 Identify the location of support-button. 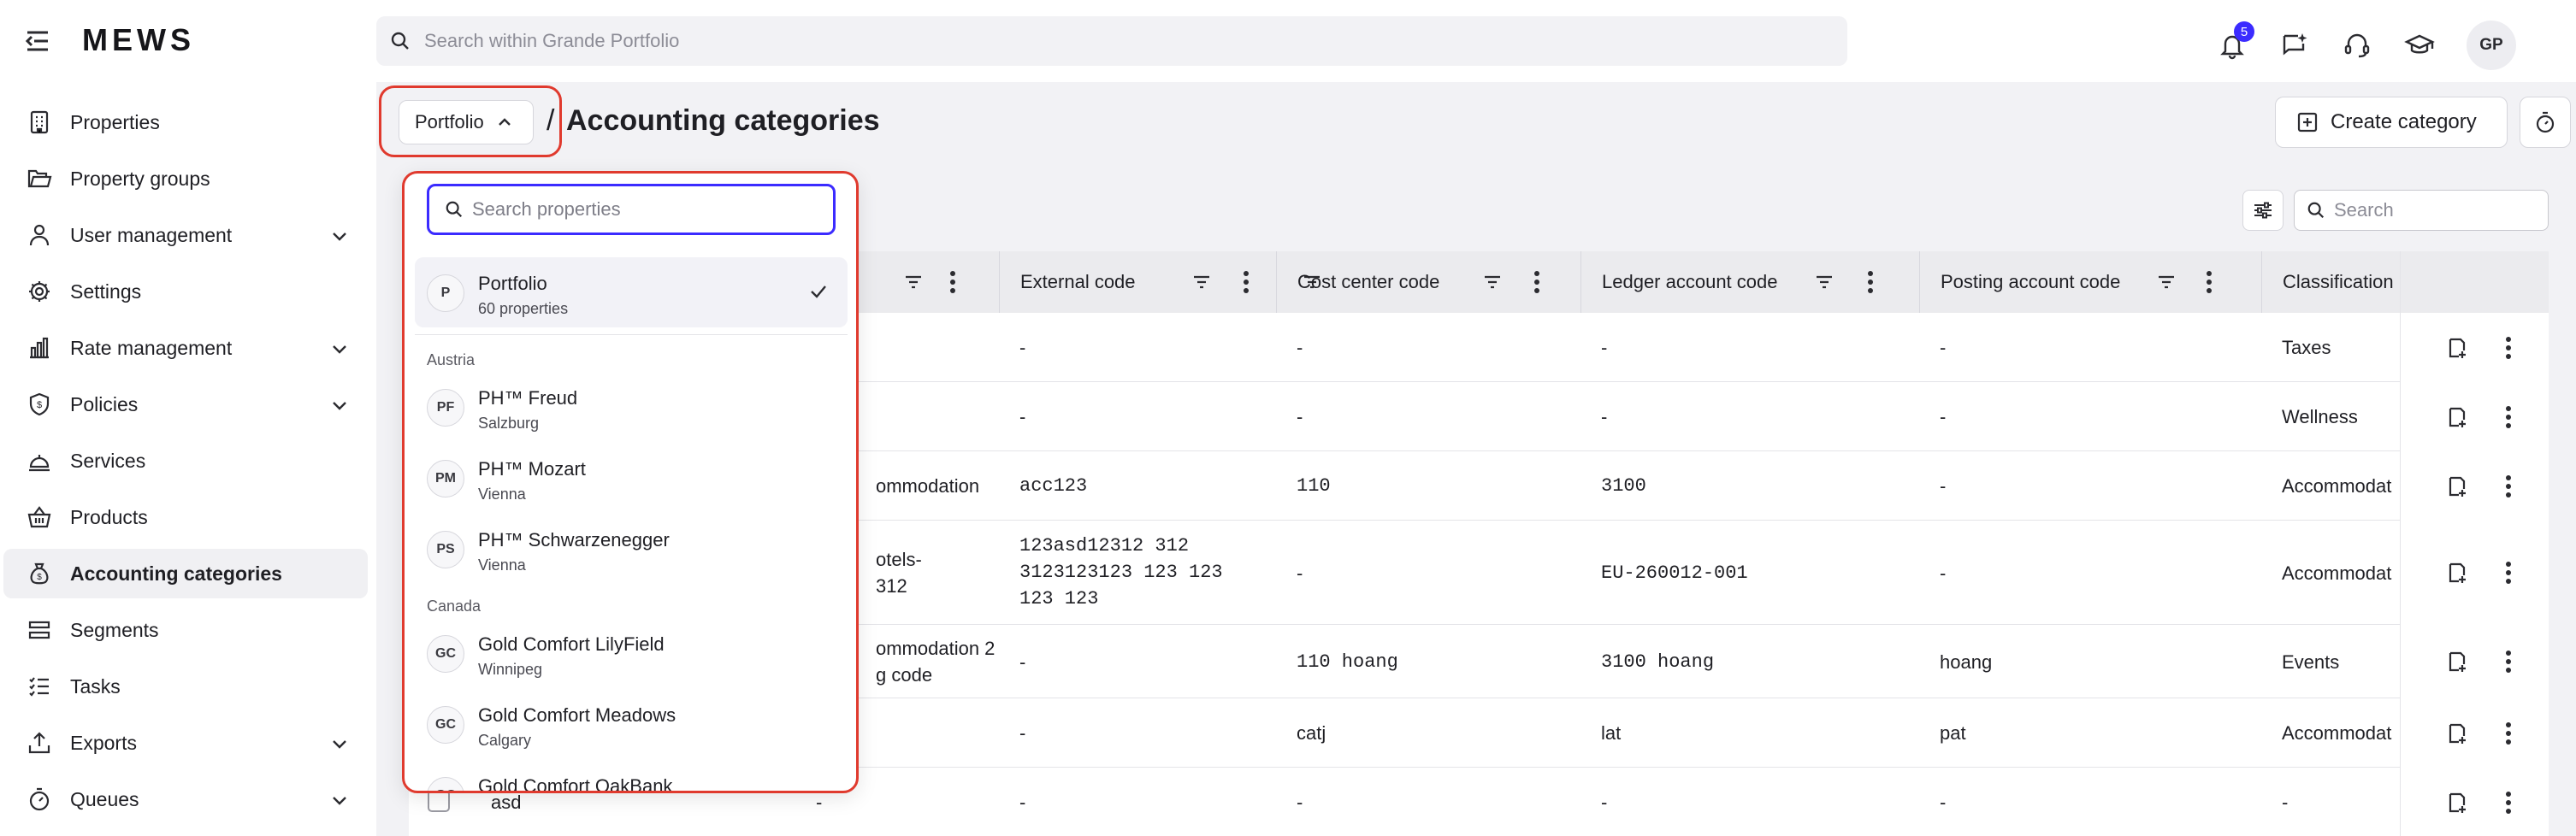
(2357, 45).